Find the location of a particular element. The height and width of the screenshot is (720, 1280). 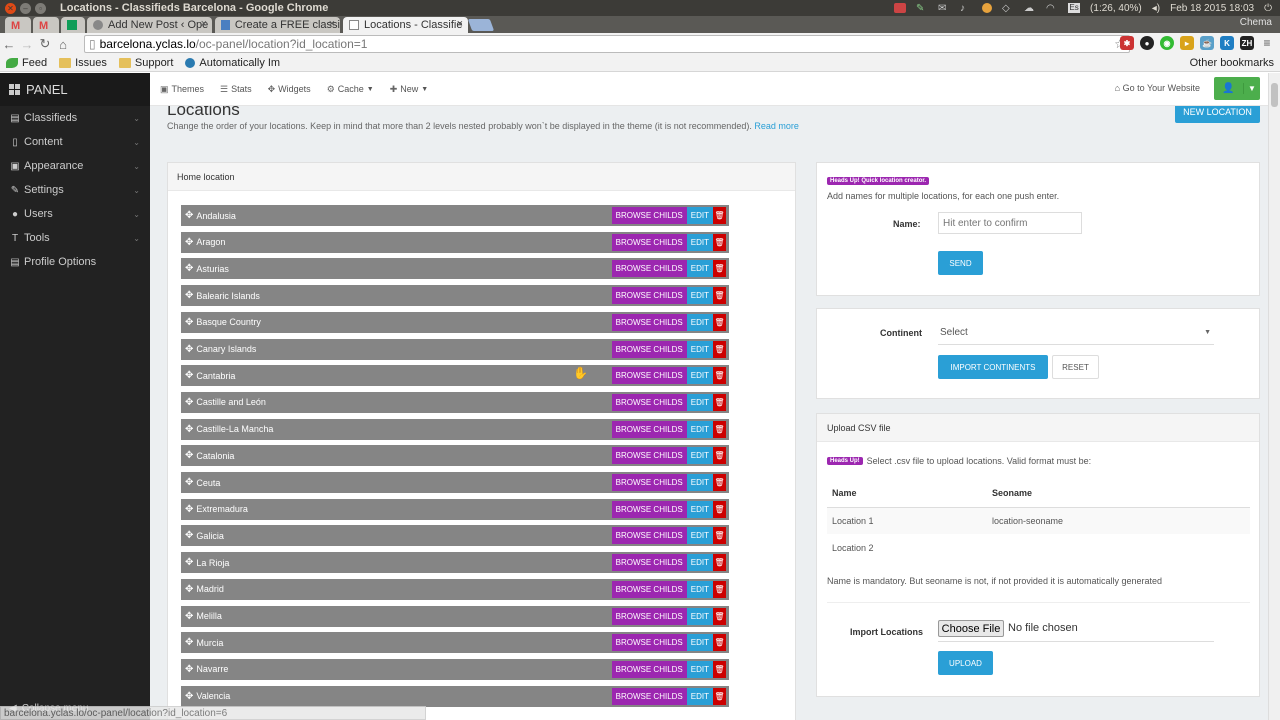

location-row: ✥ Asturias BROWSE CHILDS EDIT 🗑 is located at coordinates (455, 269).